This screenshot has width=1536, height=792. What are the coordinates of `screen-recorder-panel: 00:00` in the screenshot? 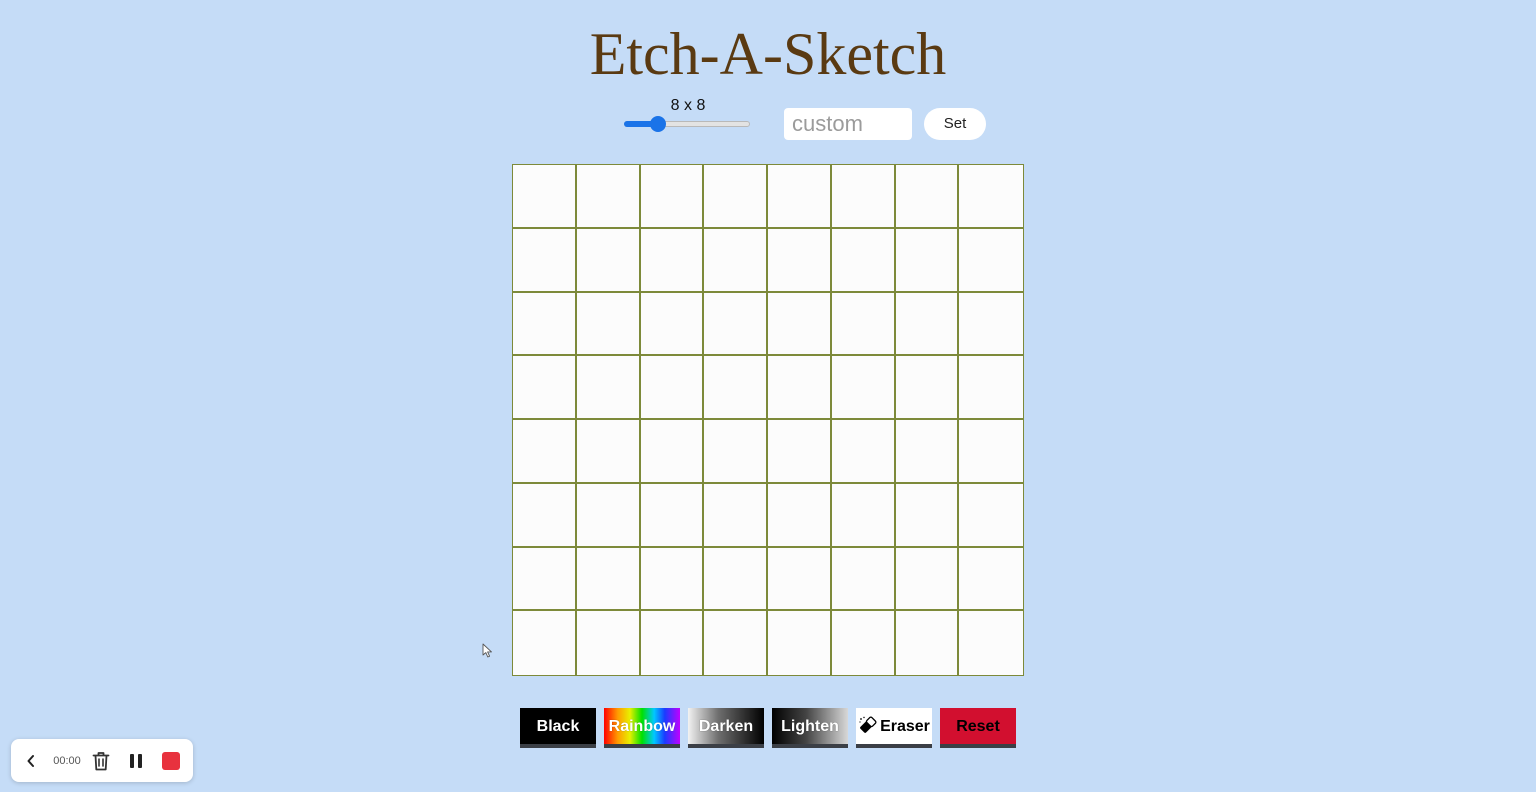 It's located at (102, 760).